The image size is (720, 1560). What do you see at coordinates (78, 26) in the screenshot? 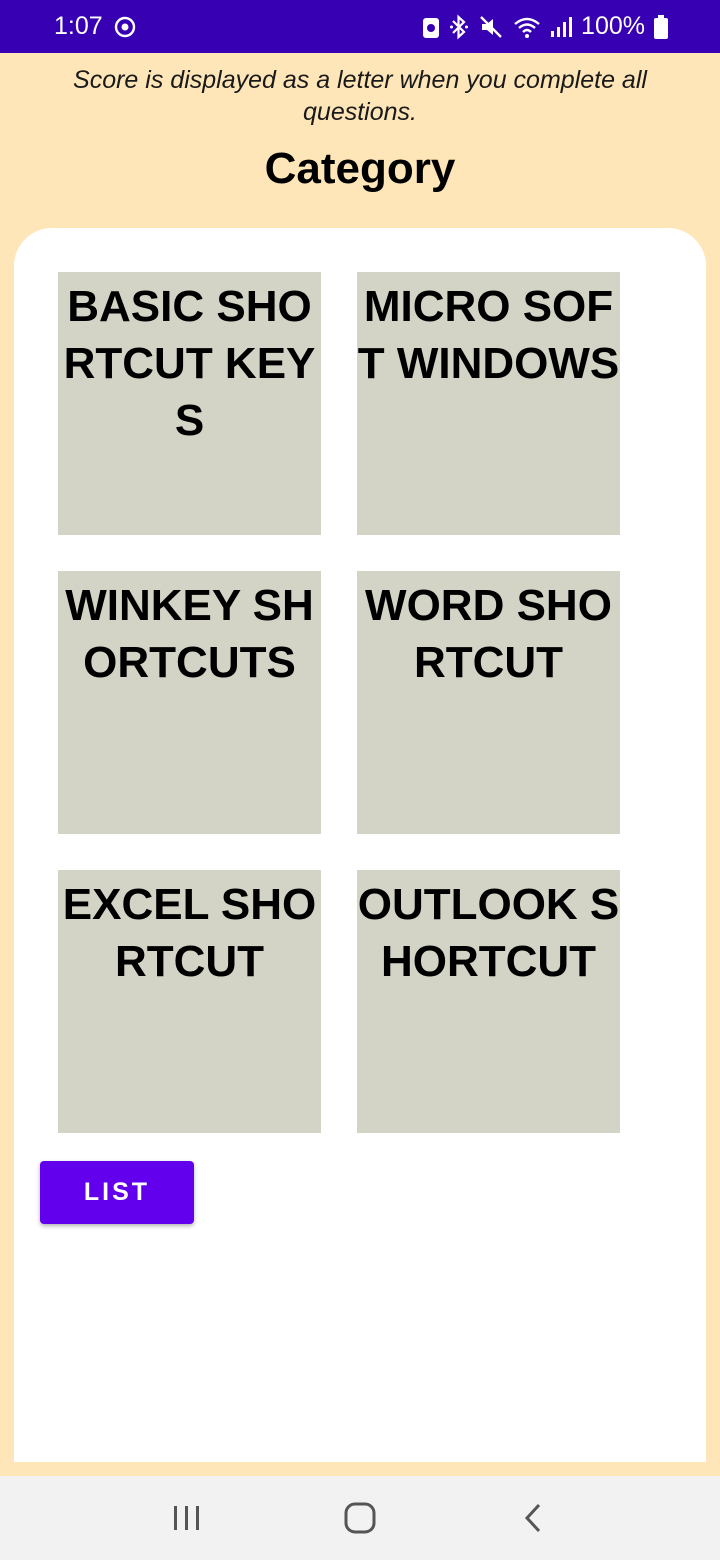
I see `status-time: 1:07` at bounding box center [78, 26].